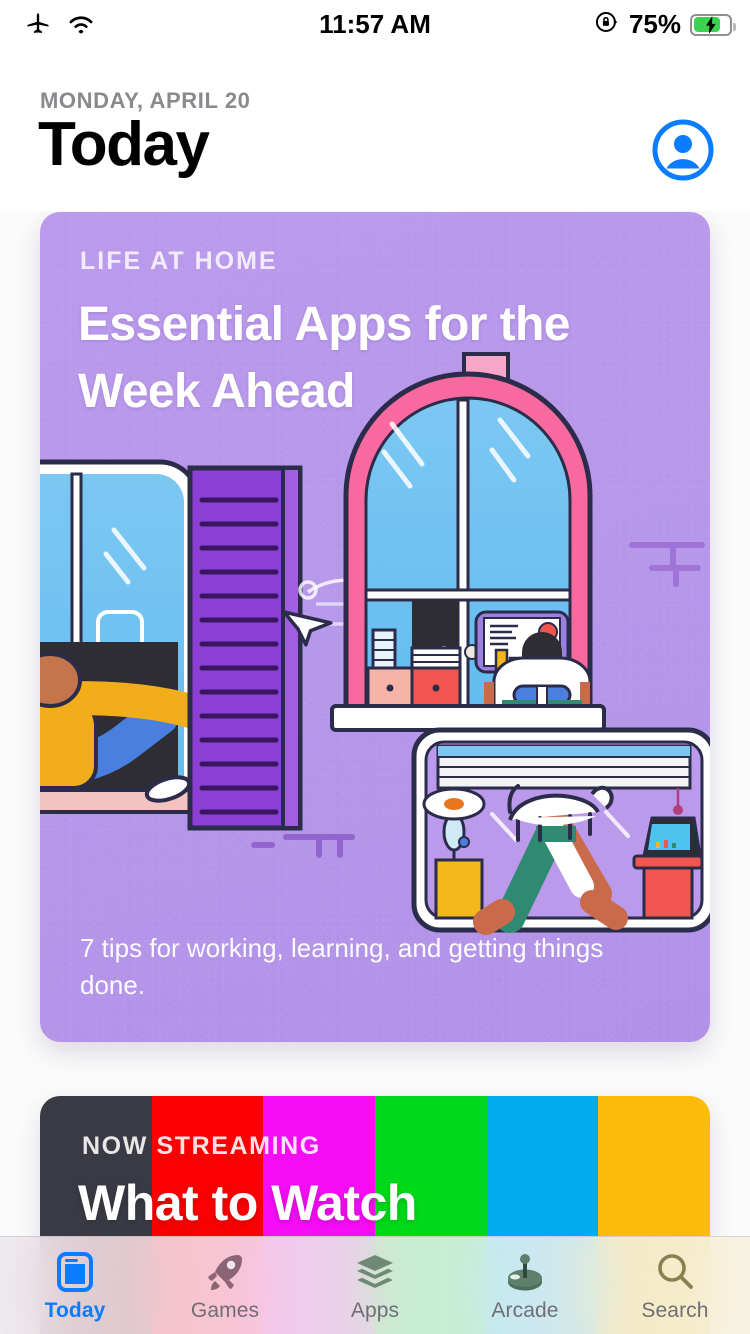 Image resolution: width=750 pixels, height=1334 pixels. What do you see at coordinates (75, 1310) in the screenshot?
I see `tab-label-today: Today` at bounding box center [75, 1310].